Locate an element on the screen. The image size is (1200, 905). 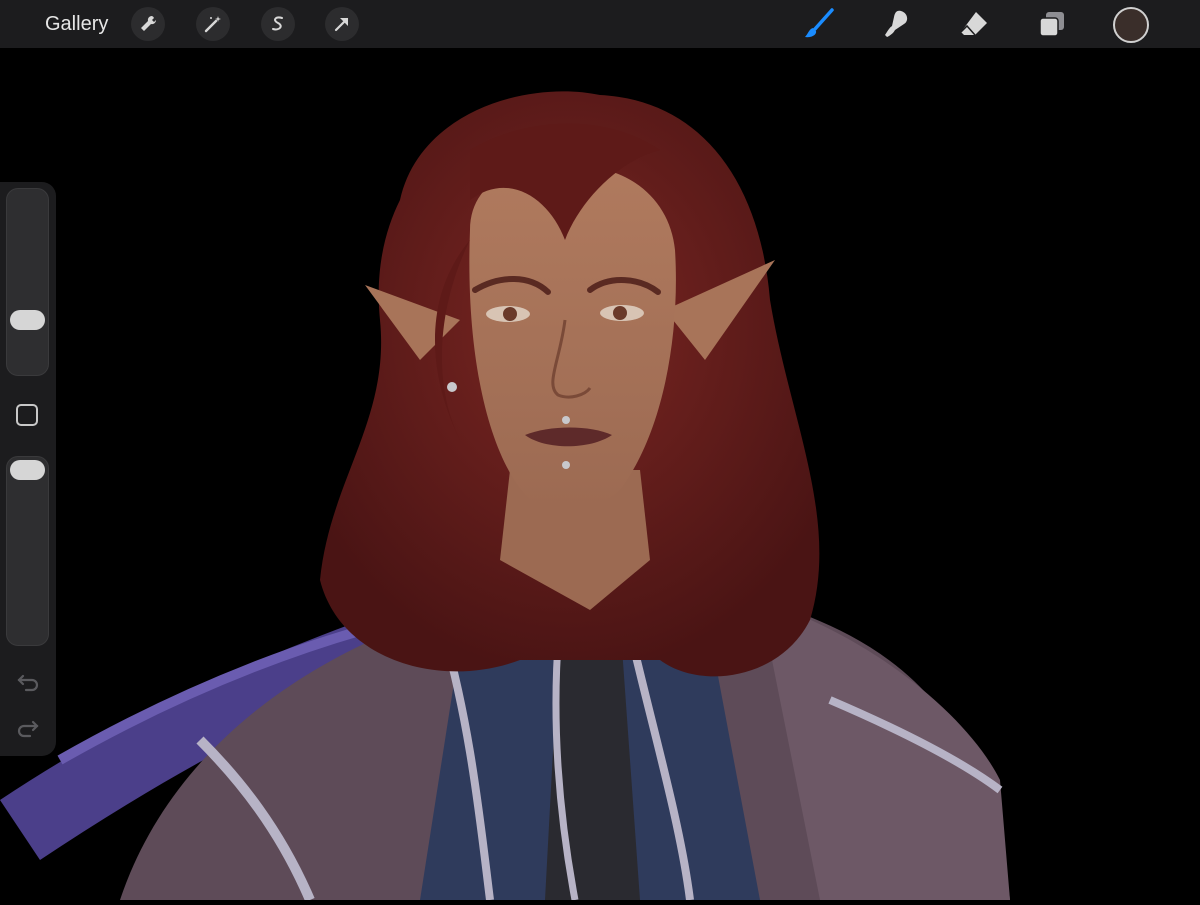
brush-tool-button is located at coordinates (819, 24).